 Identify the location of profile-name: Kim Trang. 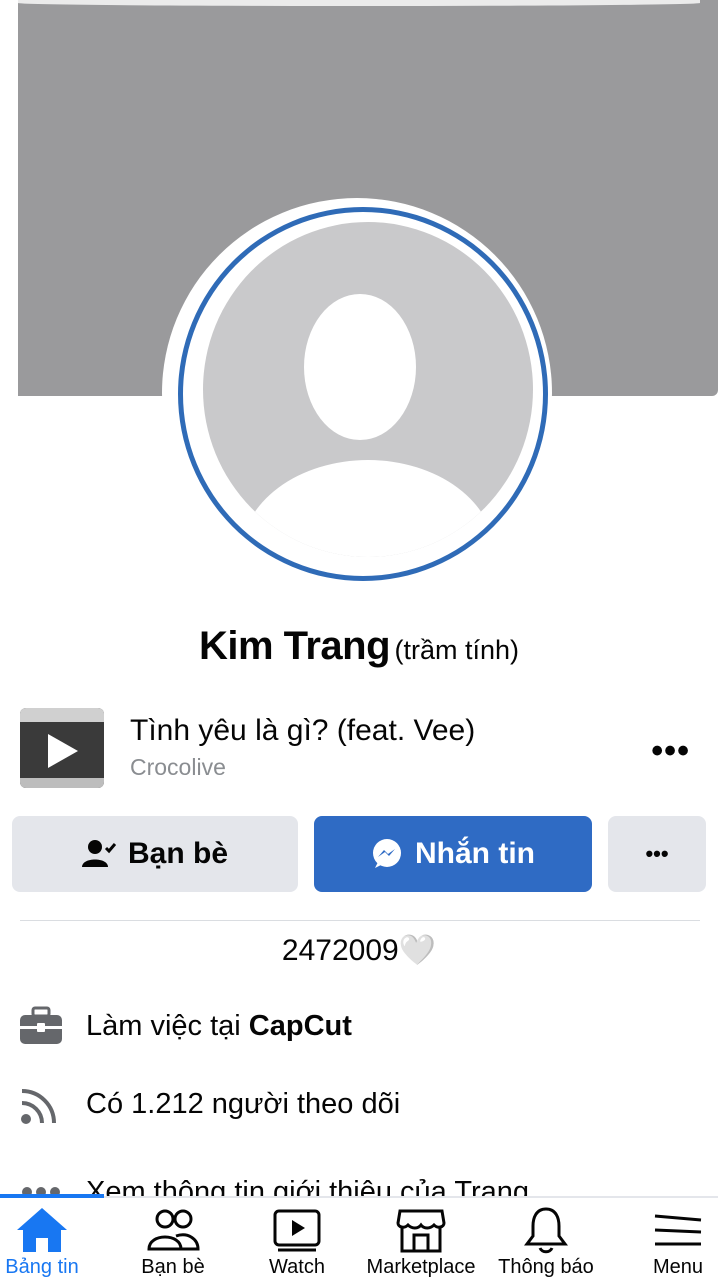
(294, 646).